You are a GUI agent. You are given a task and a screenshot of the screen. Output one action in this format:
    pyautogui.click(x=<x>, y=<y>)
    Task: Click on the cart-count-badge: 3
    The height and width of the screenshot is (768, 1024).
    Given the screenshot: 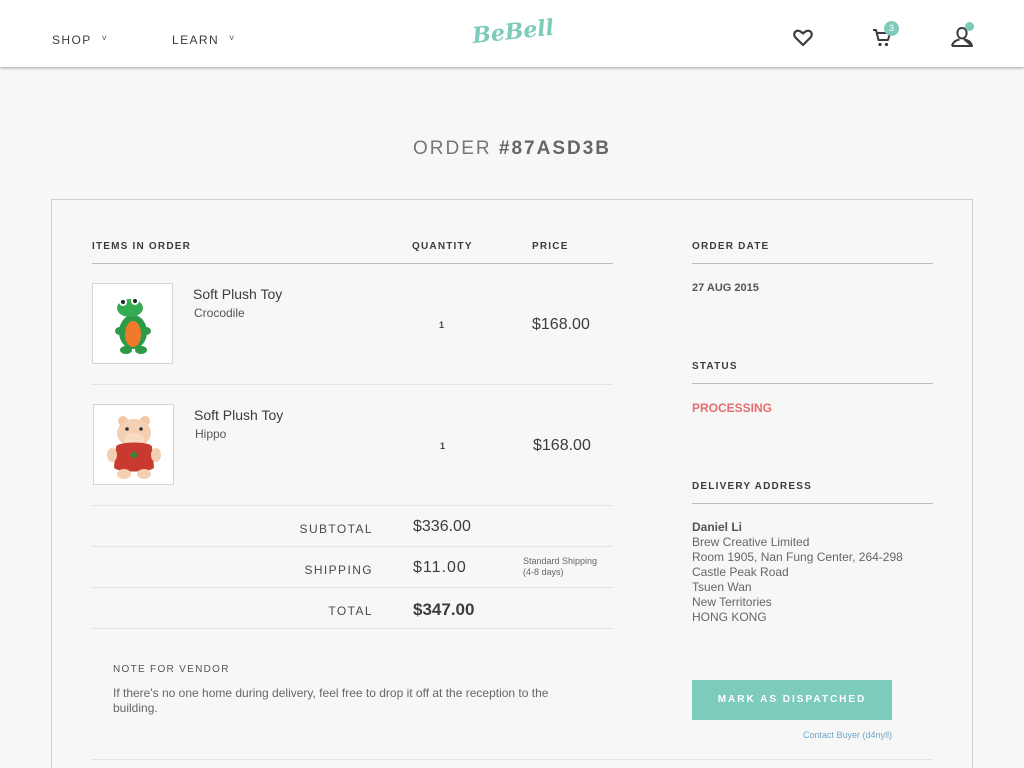 What is the action you would take?
    pyautogui.click(x=891, y=28)
    